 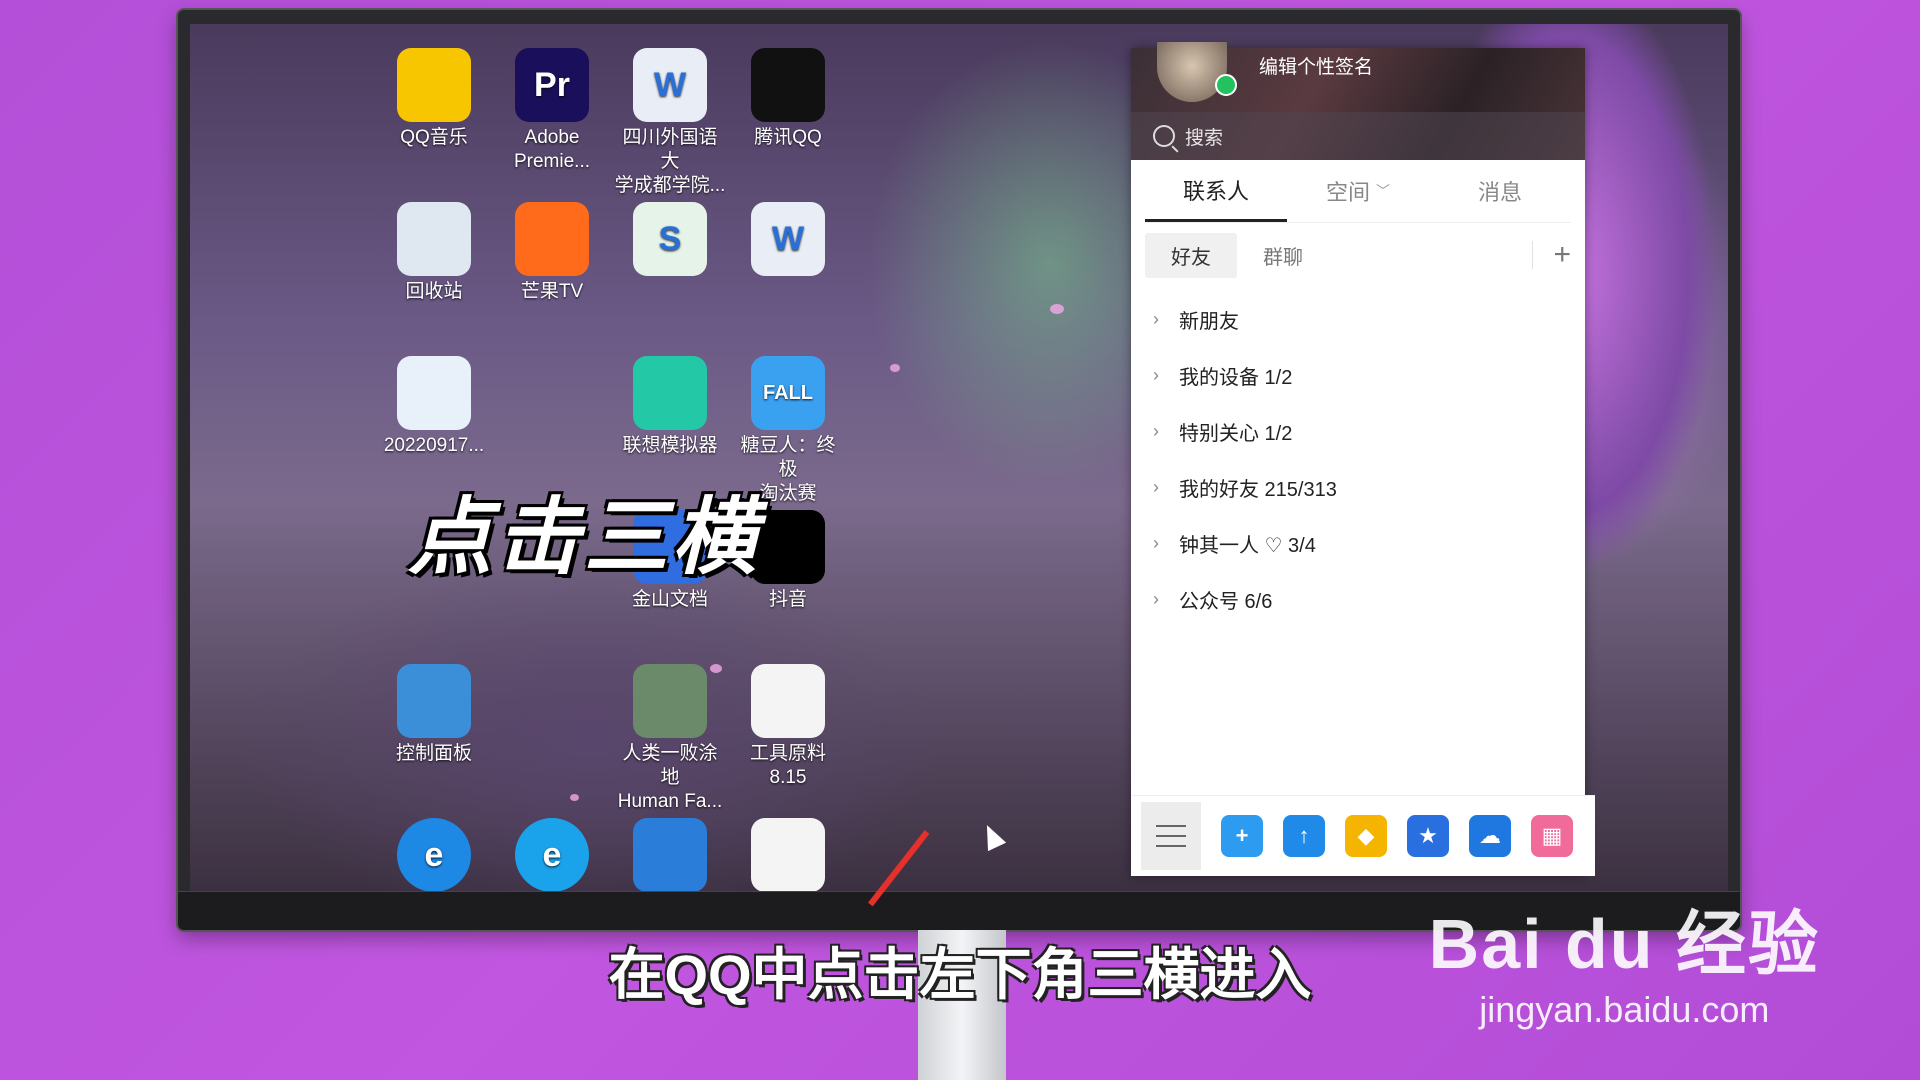 I want to click on signature-field: 编辑个性签名, so click(x=1316, y=65).